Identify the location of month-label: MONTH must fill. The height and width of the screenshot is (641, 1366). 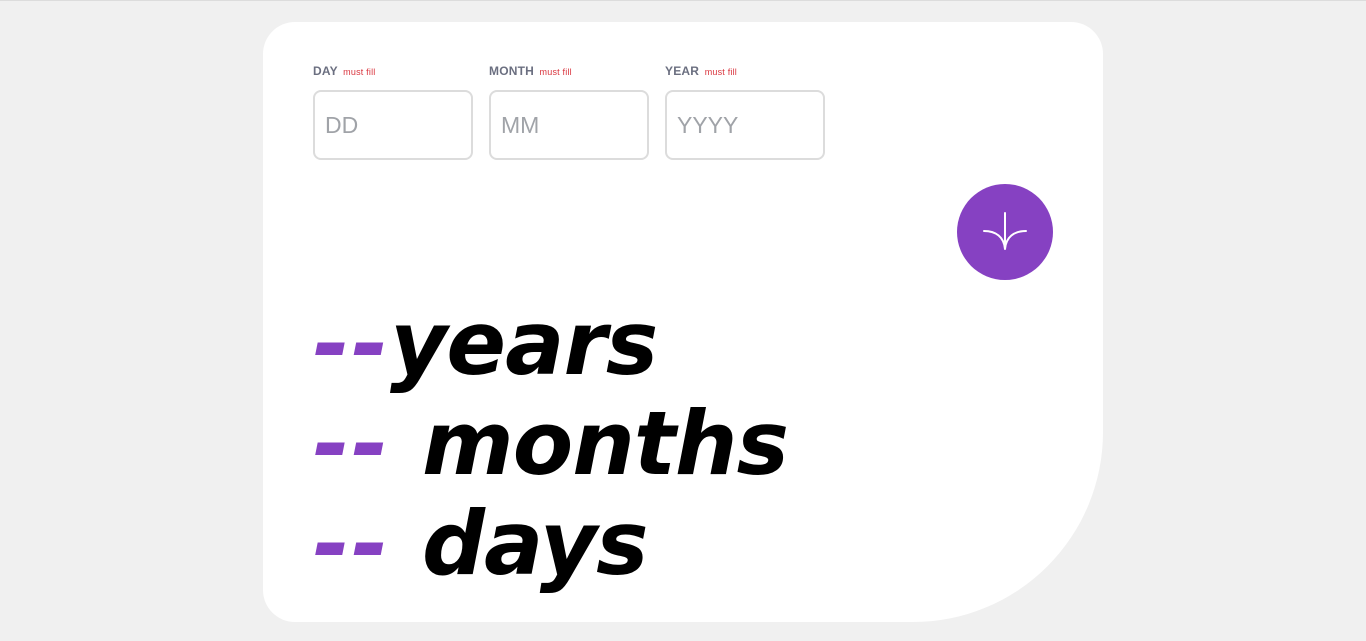
(569, 72).